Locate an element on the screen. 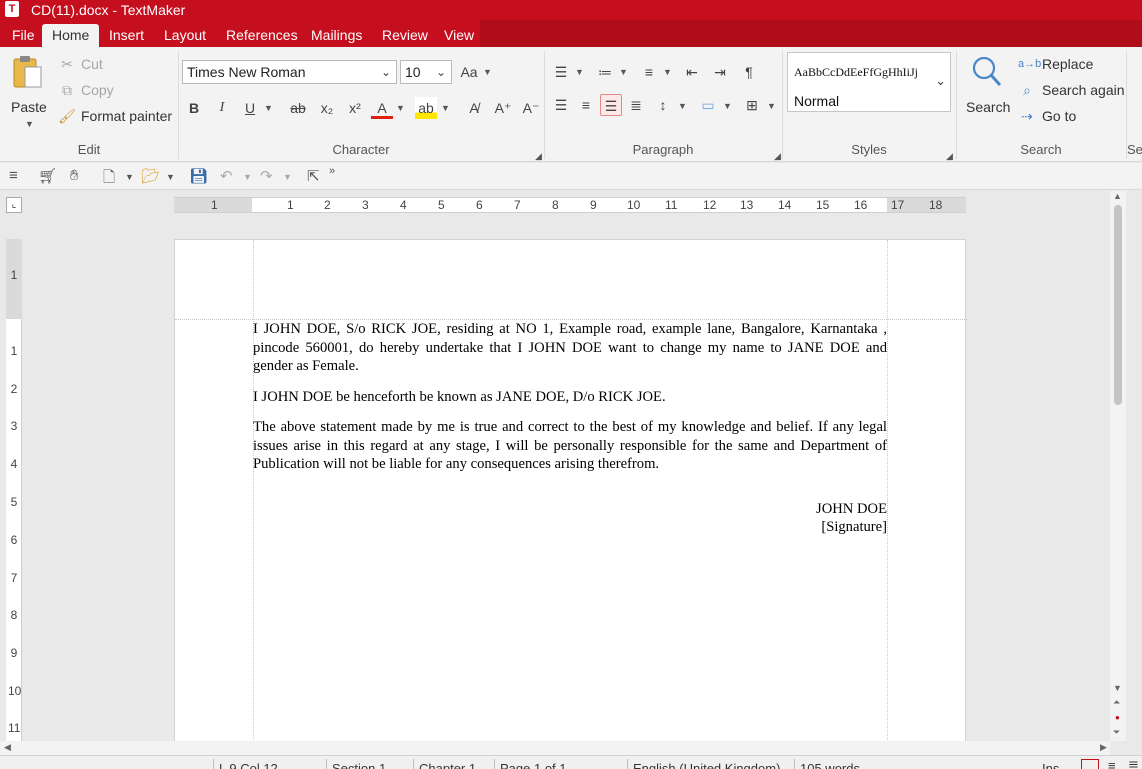  undo-dropdown-arrow: ▼ is located at coordinates (247, 177).